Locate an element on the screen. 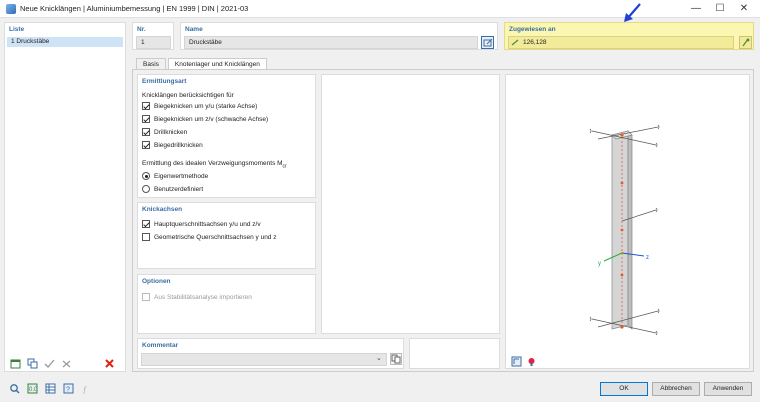 This screenshot has width=760, height=402. table-icon is located at coordinates (50, 388).